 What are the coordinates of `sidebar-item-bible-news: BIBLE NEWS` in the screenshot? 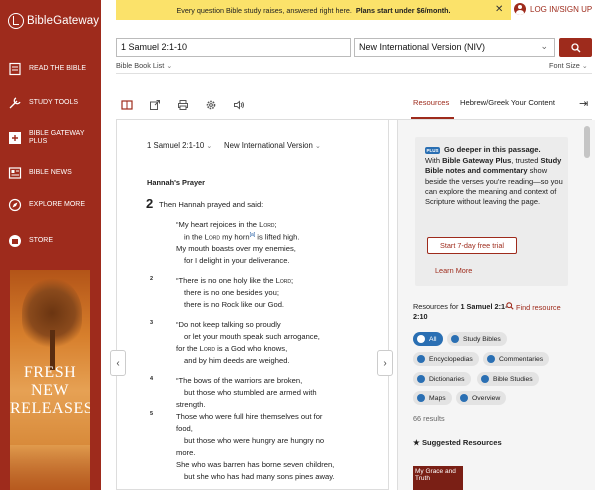 It's located at (50, 173).